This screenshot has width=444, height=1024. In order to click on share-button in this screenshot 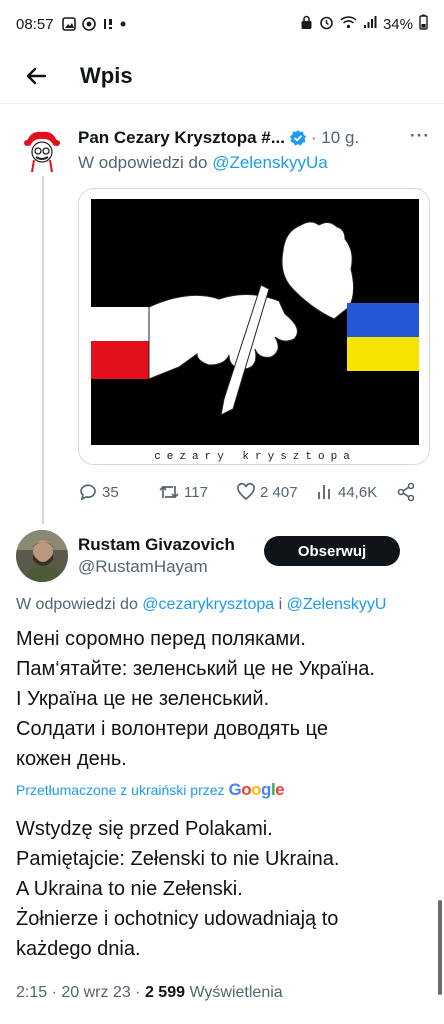, I will do `click(406, 492)`.